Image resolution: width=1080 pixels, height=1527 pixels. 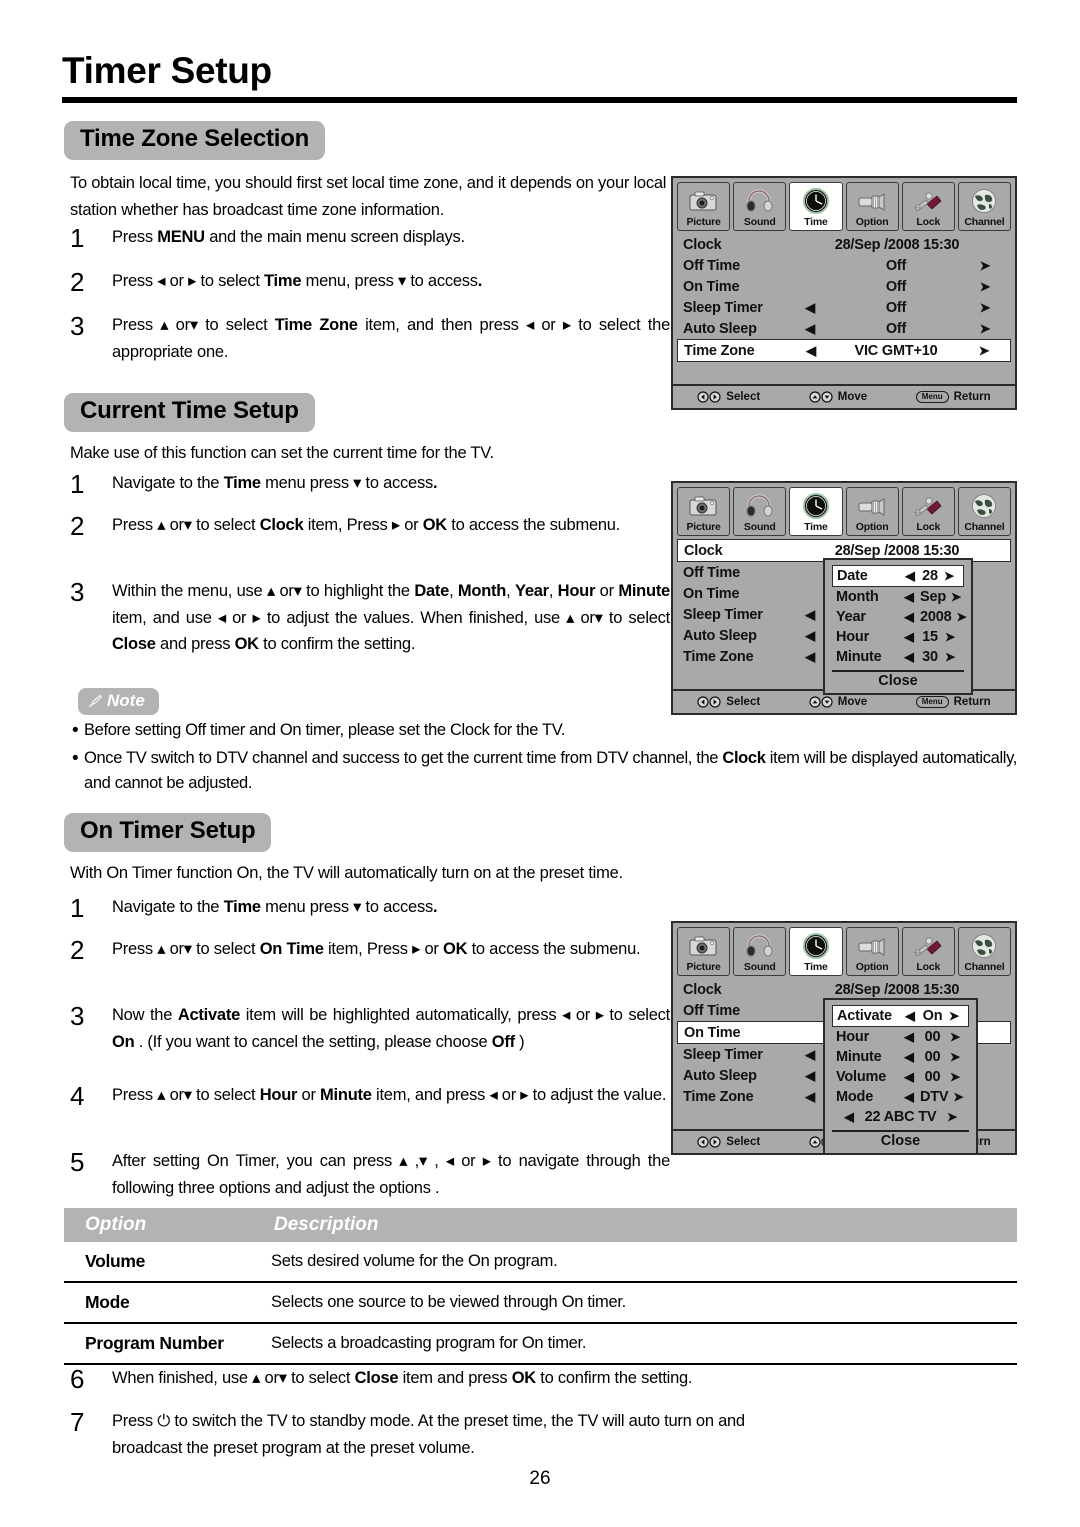 I want to click on osd-row-on-time: On Time Off ➤, so click(x=844, y=286).